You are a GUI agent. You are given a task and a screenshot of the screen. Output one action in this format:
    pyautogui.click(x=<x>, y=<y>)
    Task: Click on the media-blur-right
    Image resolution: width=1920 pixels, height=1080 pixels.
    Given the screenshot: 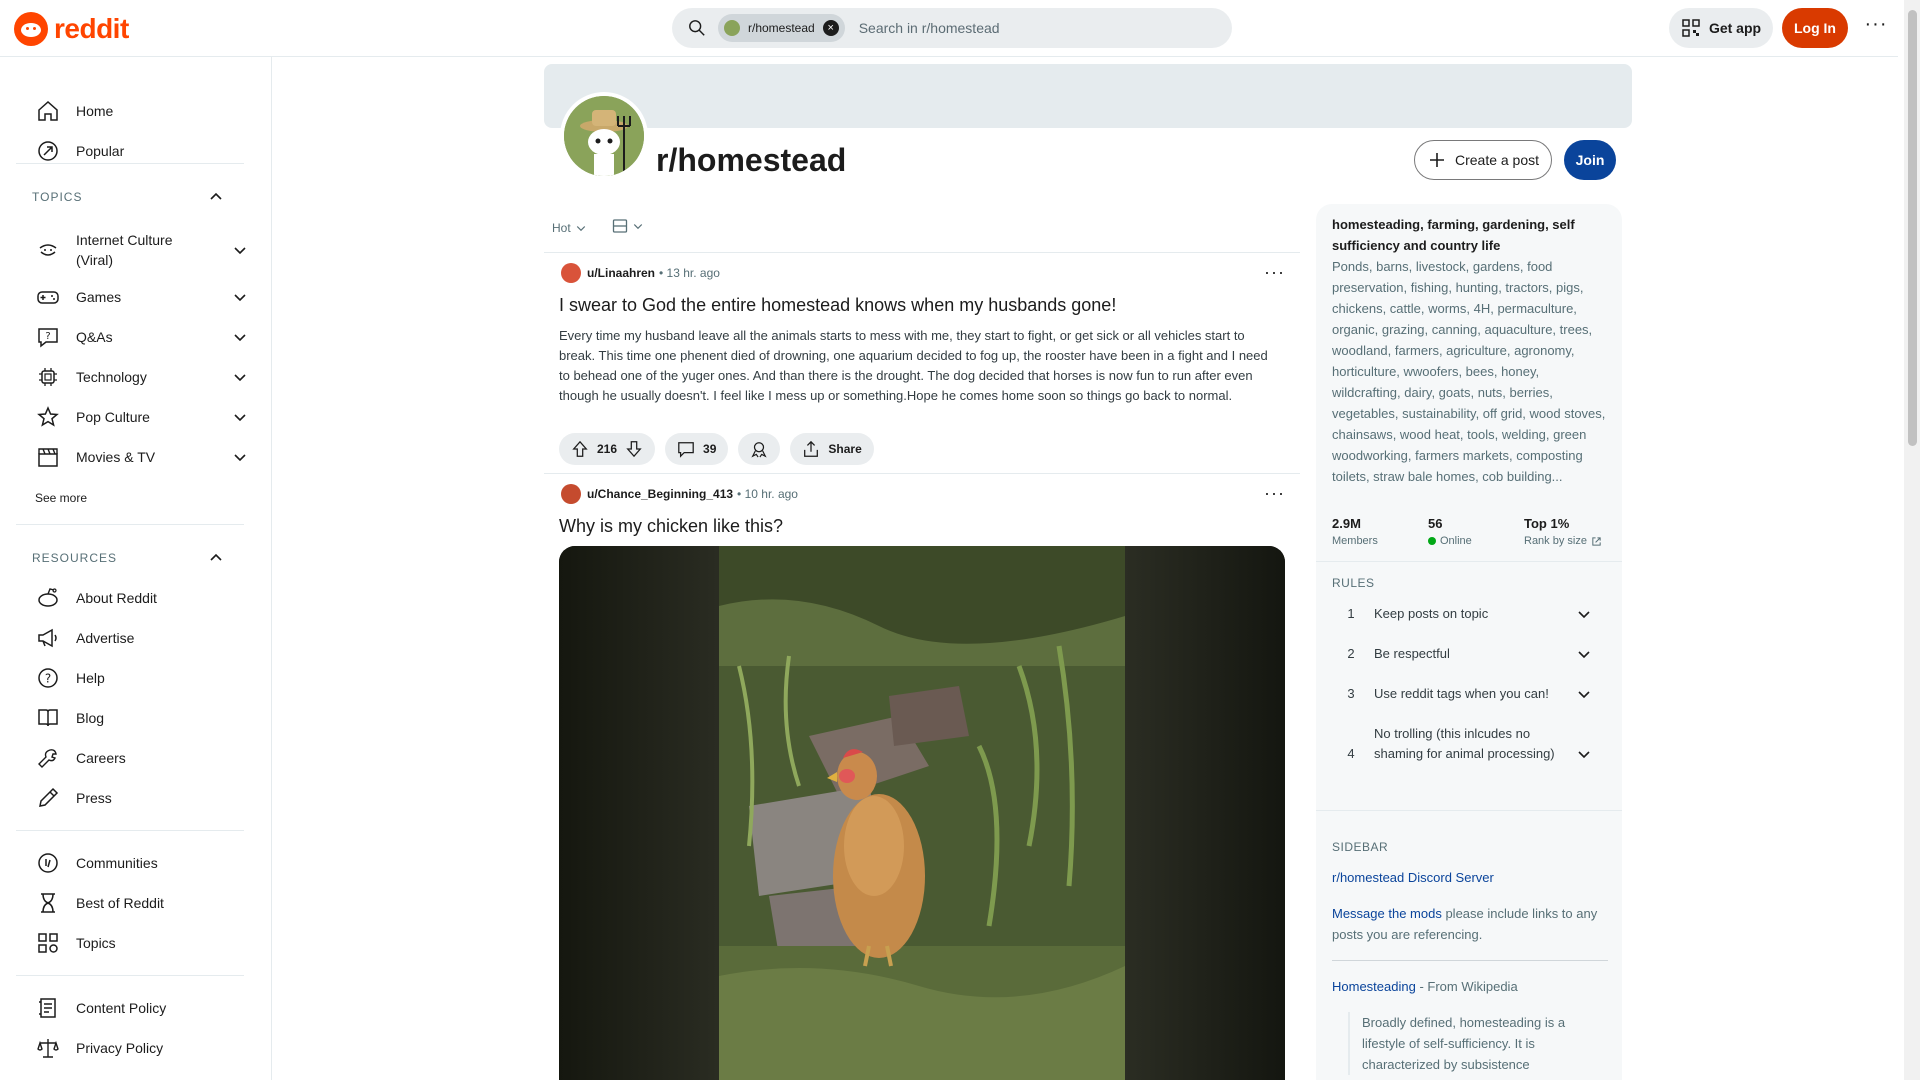 What is the action you would take?
    pyautogui.click(x=1205, y=813)
    